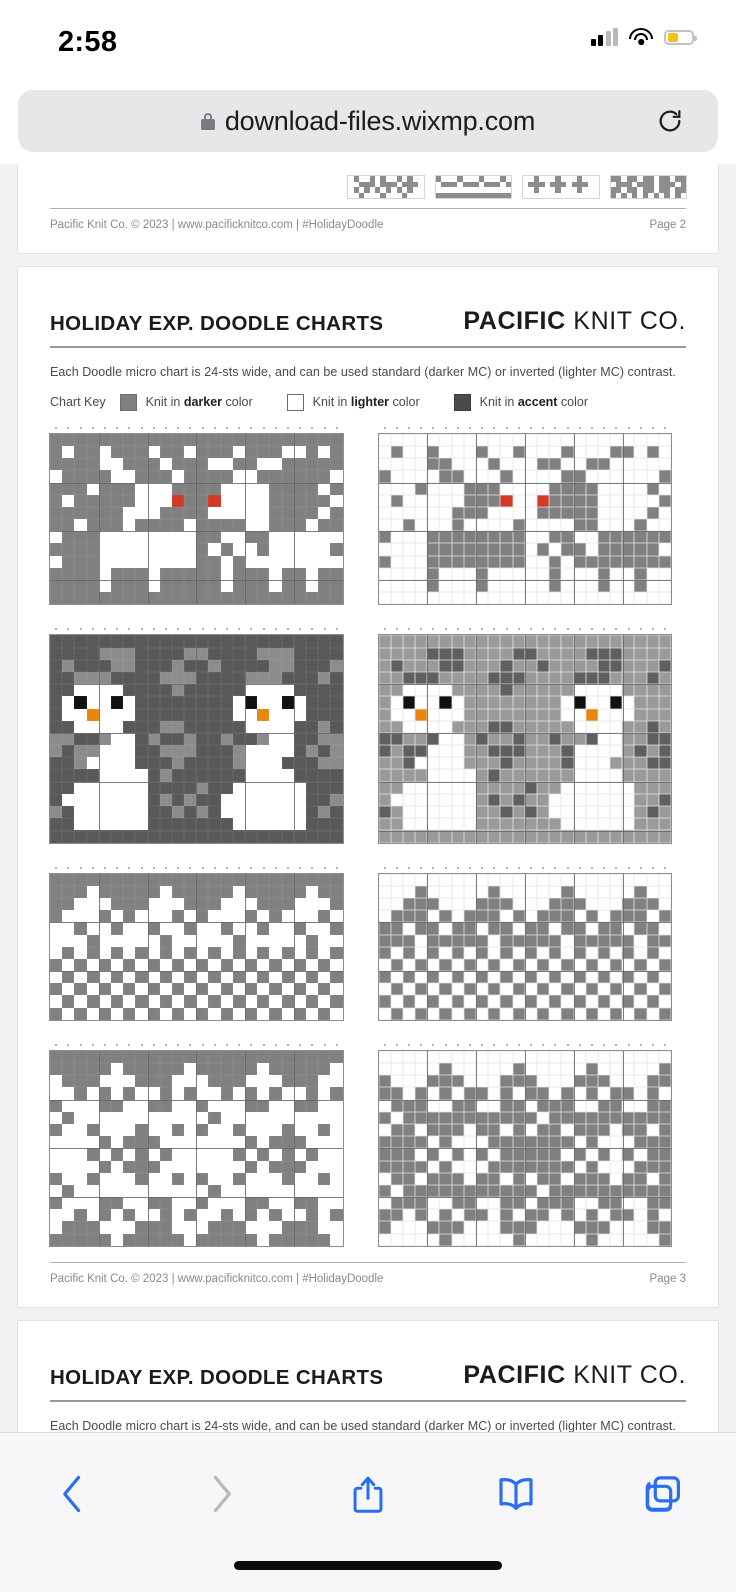  I want to click on tabs-icon, so click(663, 1494).